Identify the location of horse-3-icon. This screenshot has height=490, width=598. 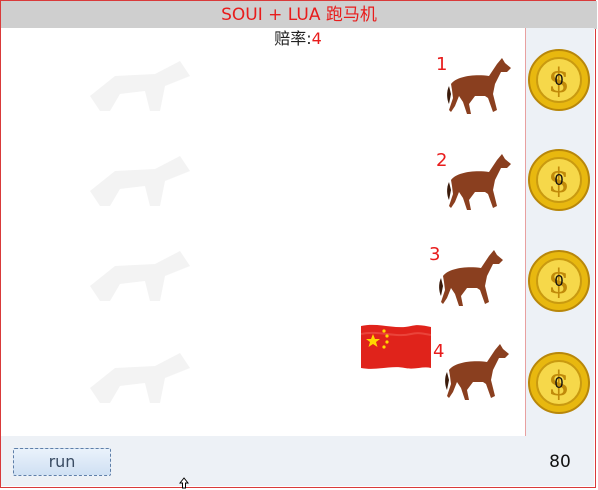
(471, 278).